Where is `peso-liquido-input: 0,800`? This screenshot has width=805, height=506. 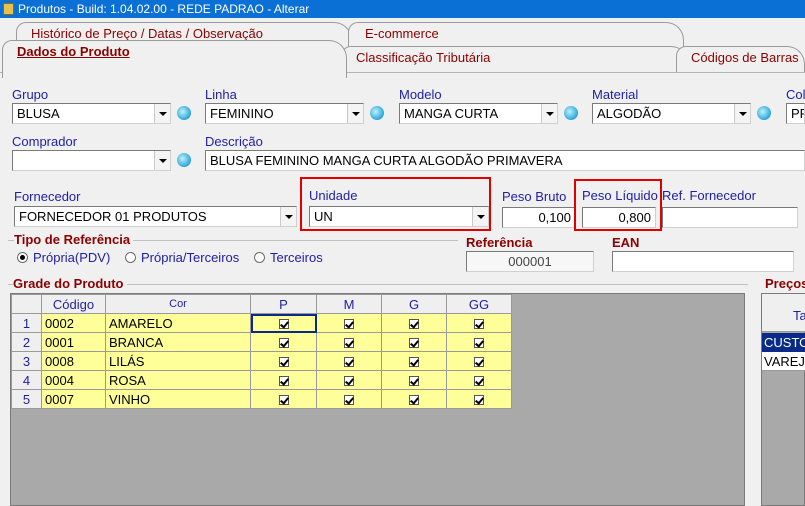 peso-liquido-input: 0,800 is located at coordinates (619, 217).